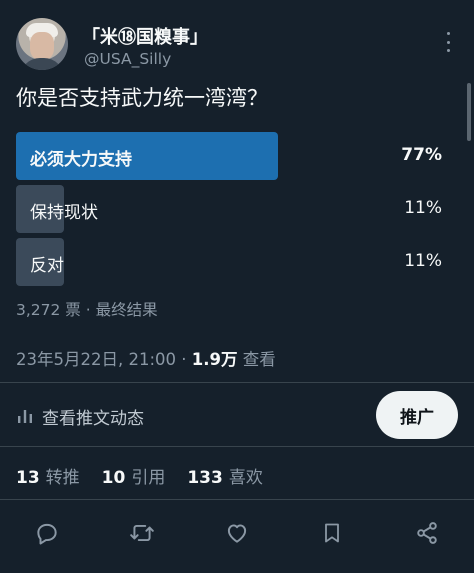 The image size is (474, 573). I want to click on promote-button: 推广, so click(417, 415).